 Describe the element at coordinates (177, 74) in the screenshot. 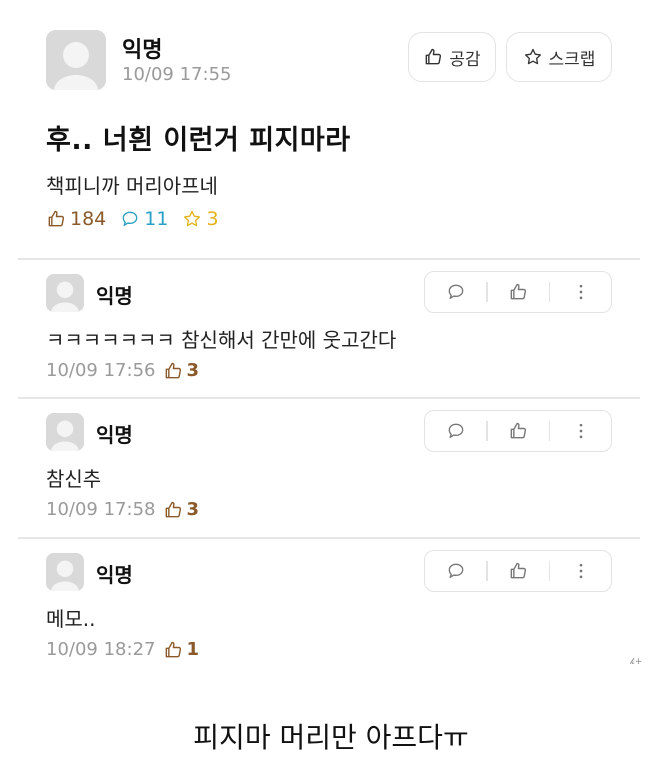

I see `post-time: 10/09 17:55` at that location.